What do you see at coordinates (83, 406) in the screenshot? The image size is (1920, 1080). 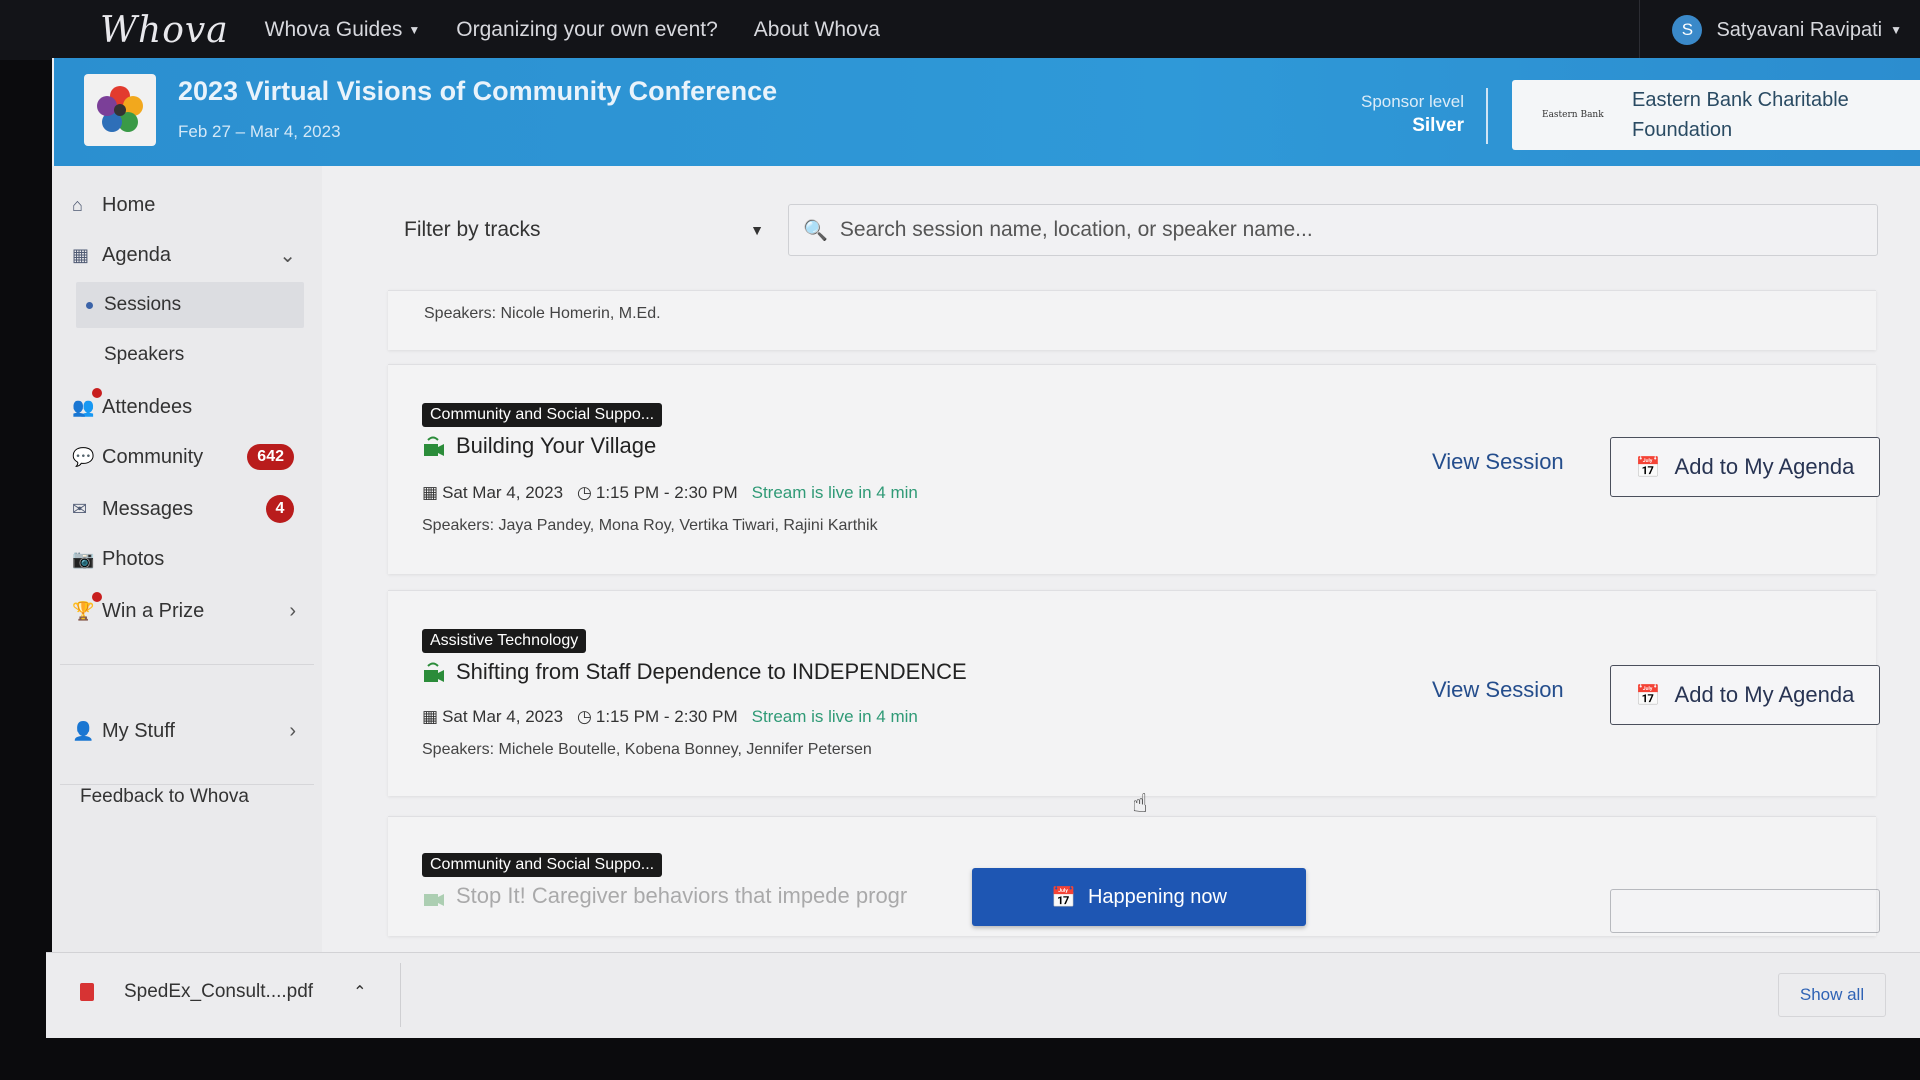 I see `people-icon: 👥` at bounding box center [83, 406].